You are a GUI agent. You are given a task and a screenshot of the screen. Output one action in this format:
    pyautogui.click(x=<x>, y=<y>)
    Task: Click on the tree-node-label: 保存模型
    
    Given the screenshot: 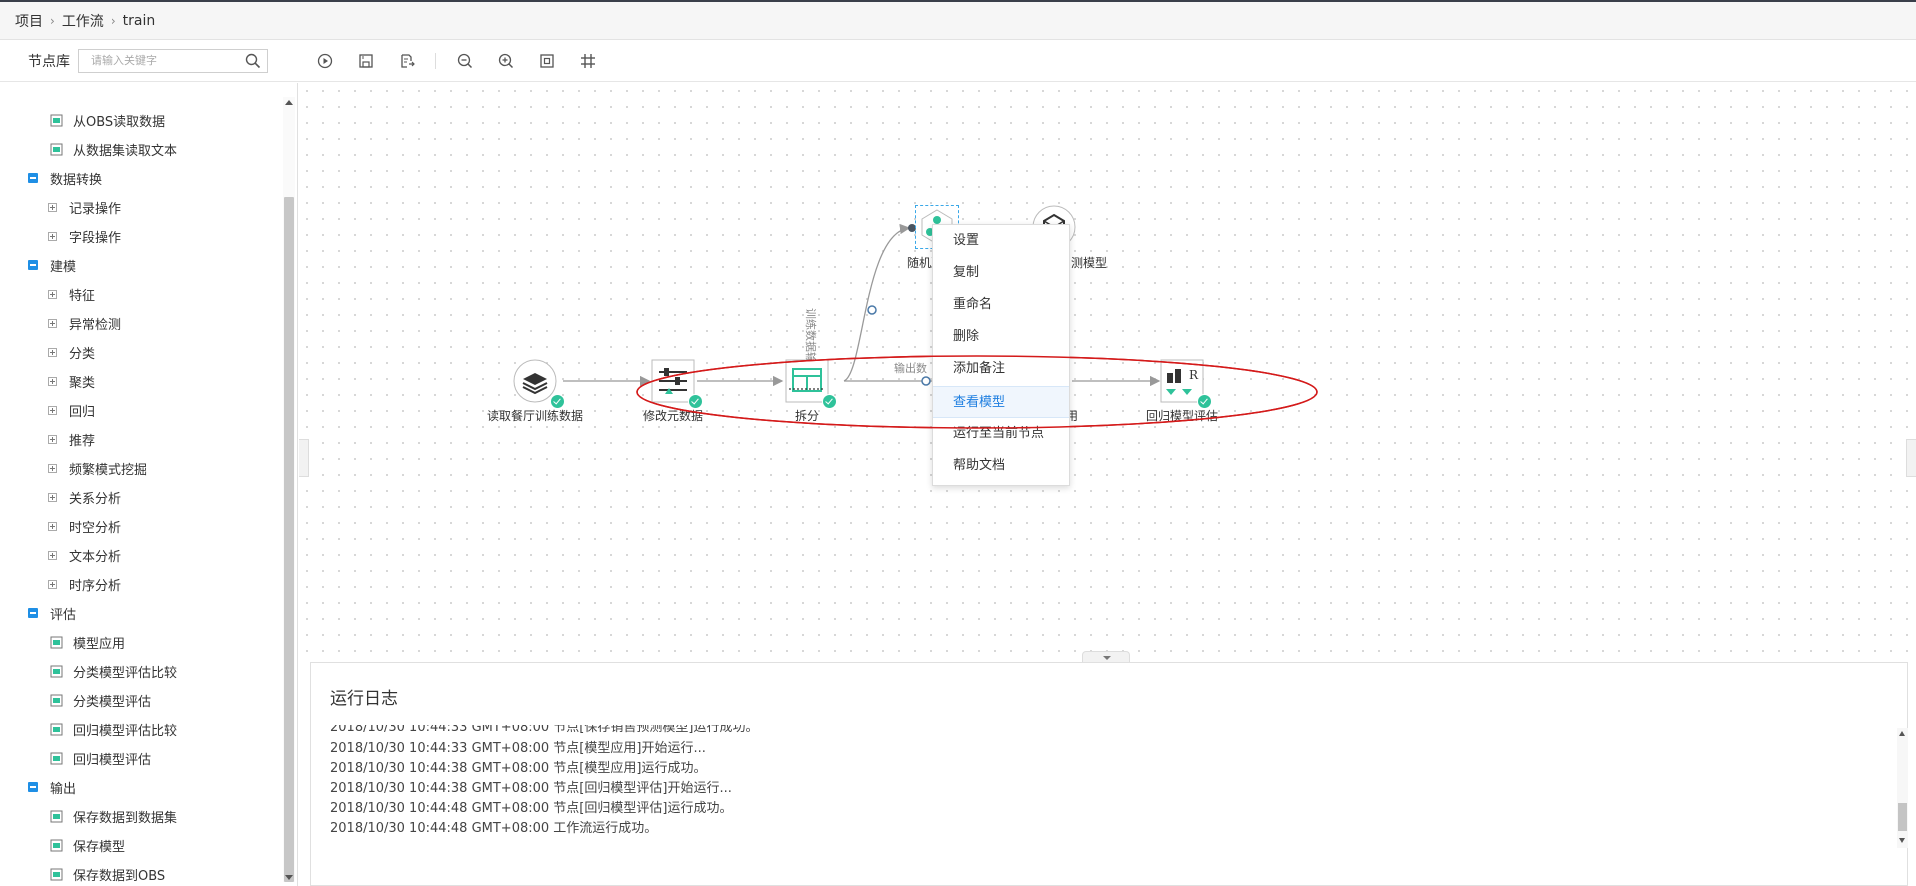 What is the action you would take?
    pyautogui.click(x=99, y=847)
    